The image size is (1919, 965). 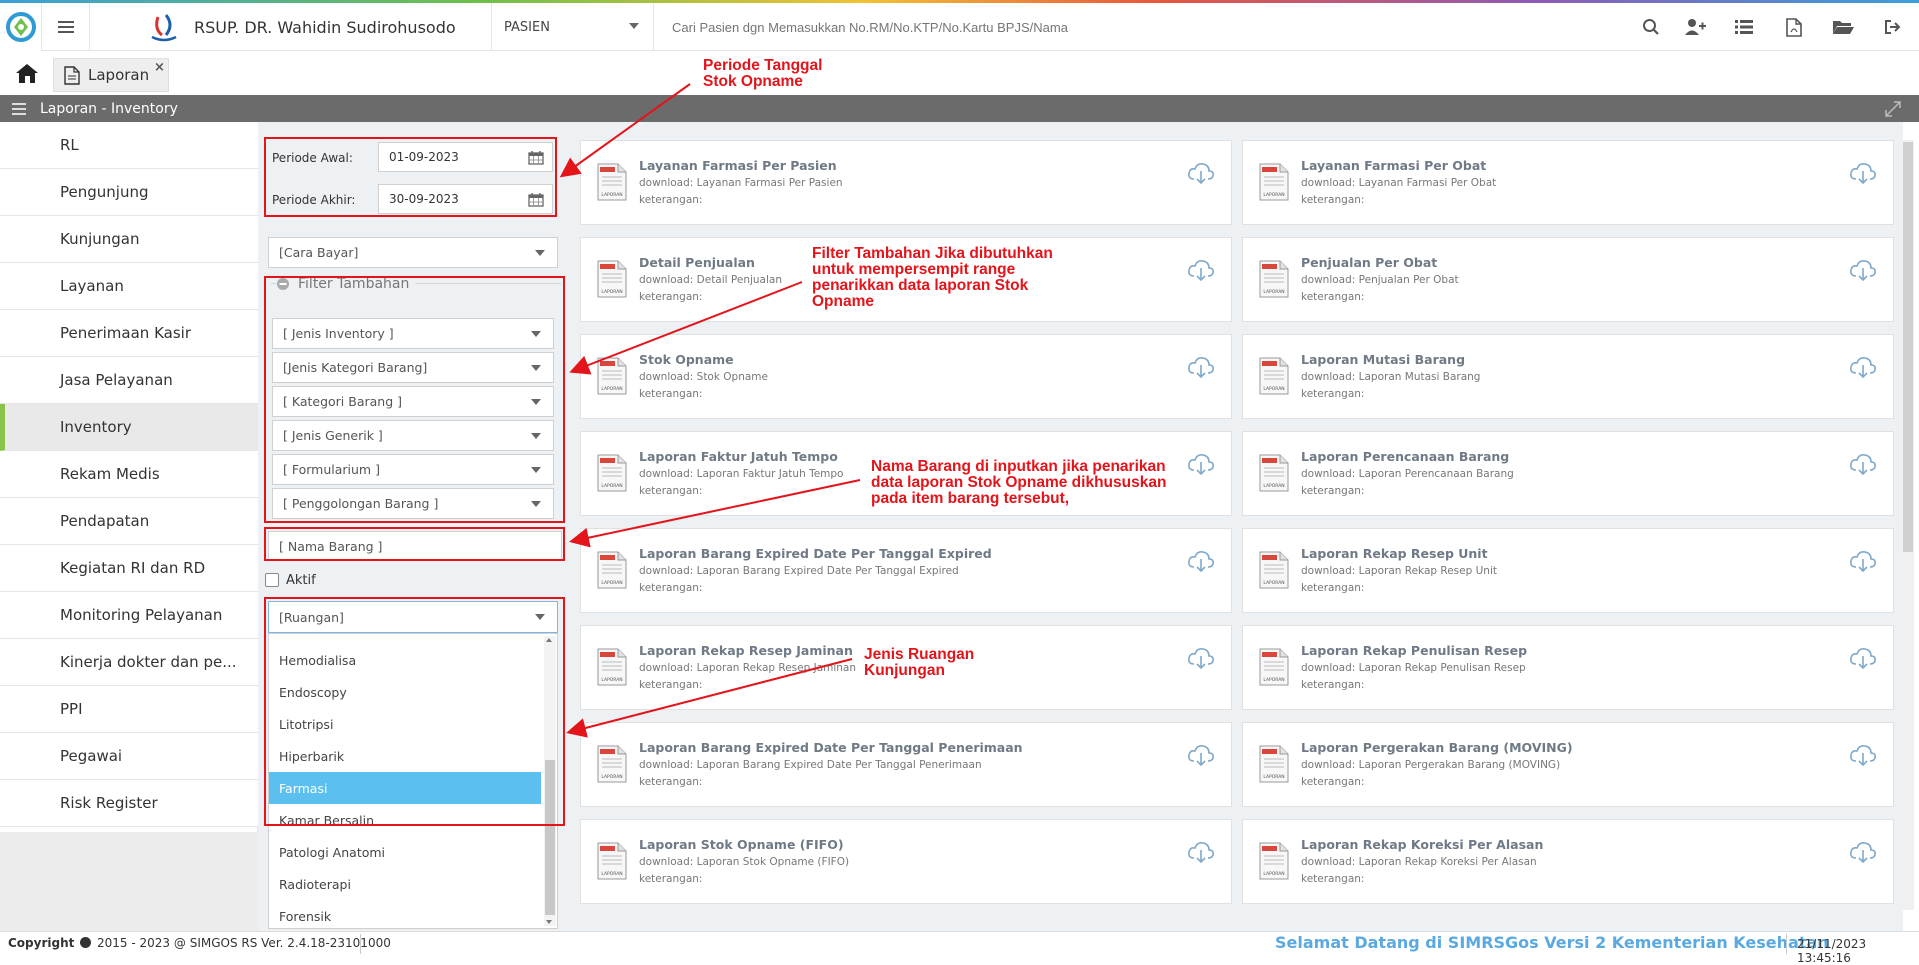 I want to click on arrow-ruangan, so click(x=709, y=698).